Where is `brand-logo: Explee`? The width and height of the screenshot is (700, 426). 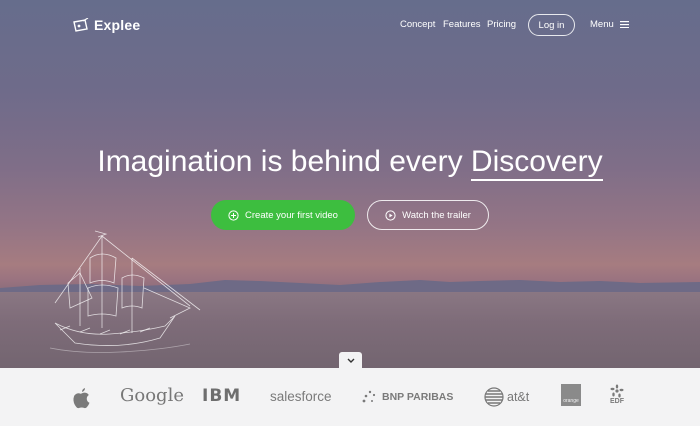
brand-logo: Explee is located at coordinates (106, 25).